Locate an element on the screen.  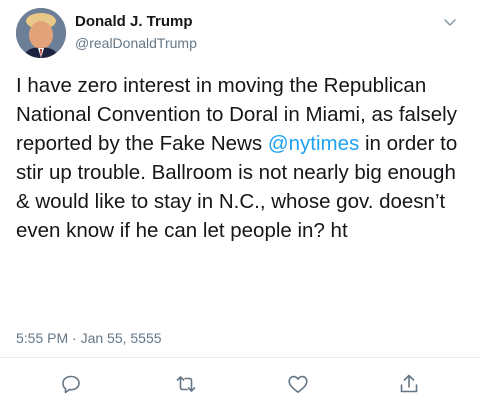
avatar-portrait-icon is located at coordinates (41, 33).